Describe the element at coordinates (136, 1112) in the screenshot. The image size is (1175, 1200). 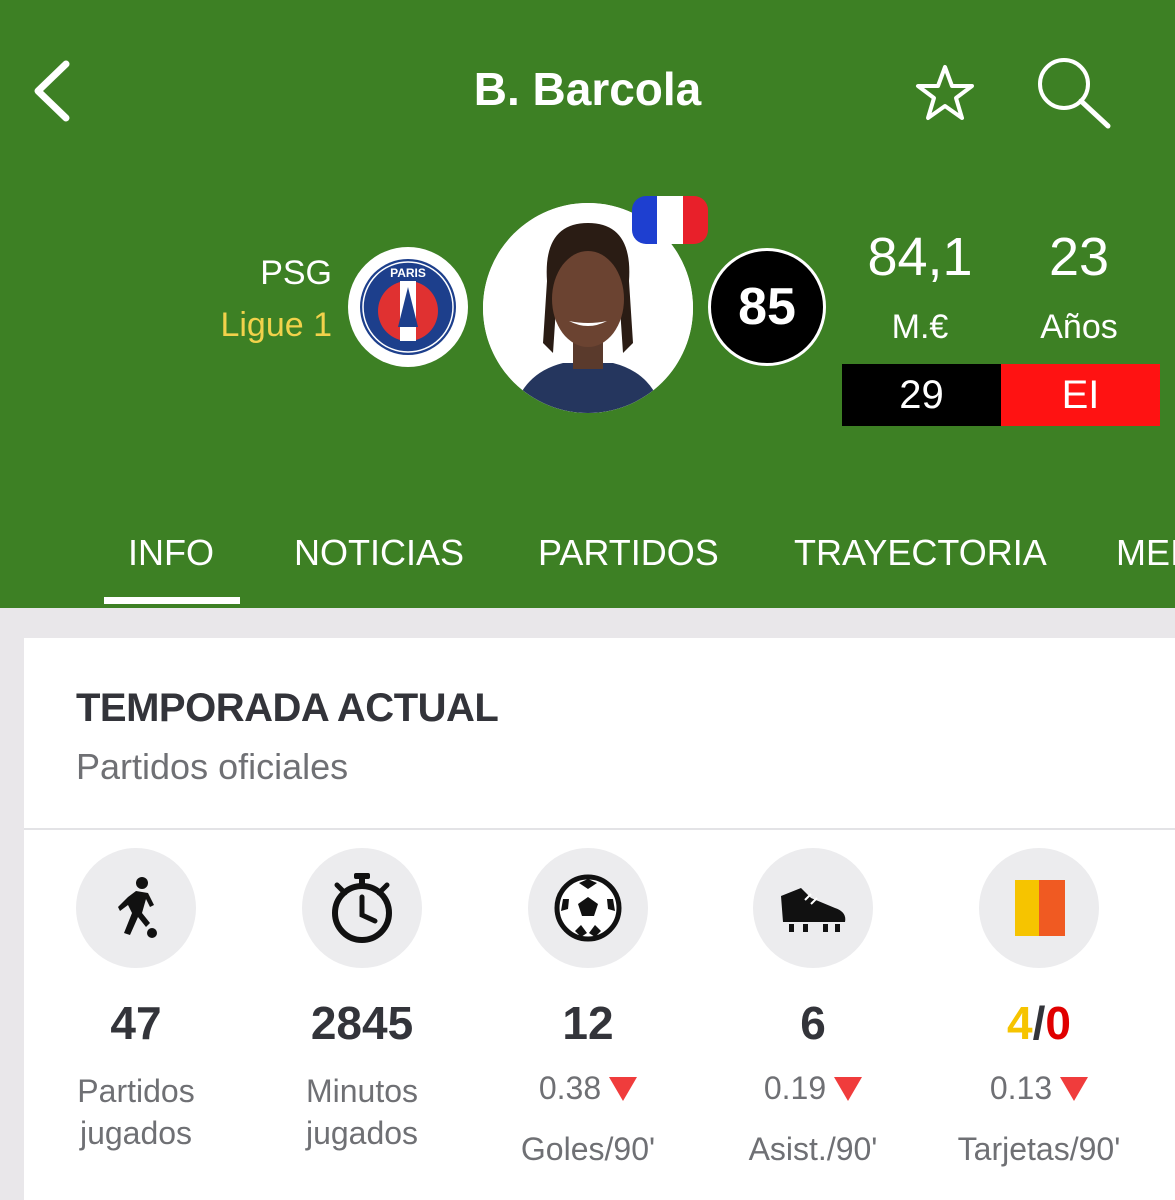
I see `stat-matches-label: Partidos jugados` at that location.